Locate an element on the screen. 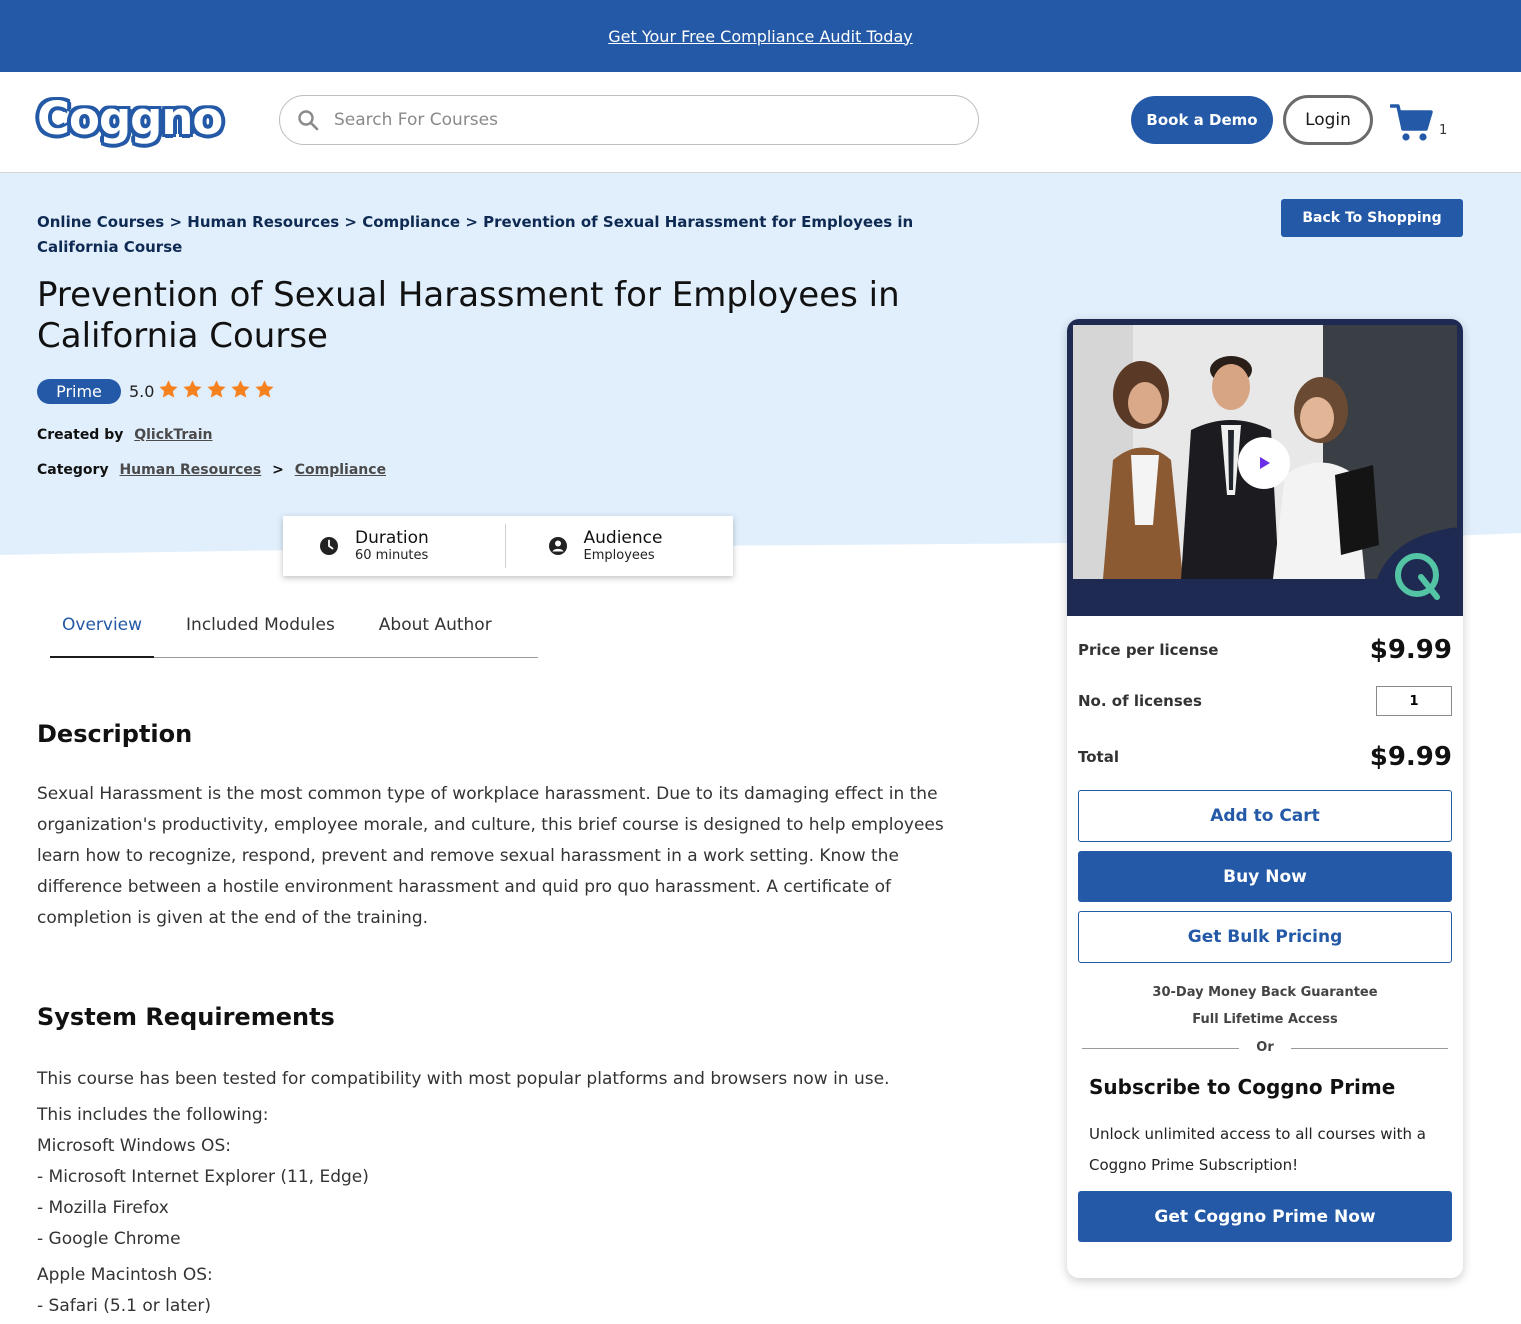 The width and height of the screenshot is (1521, 1324). tab-overview: Overview is located at coordinates (102, 631).